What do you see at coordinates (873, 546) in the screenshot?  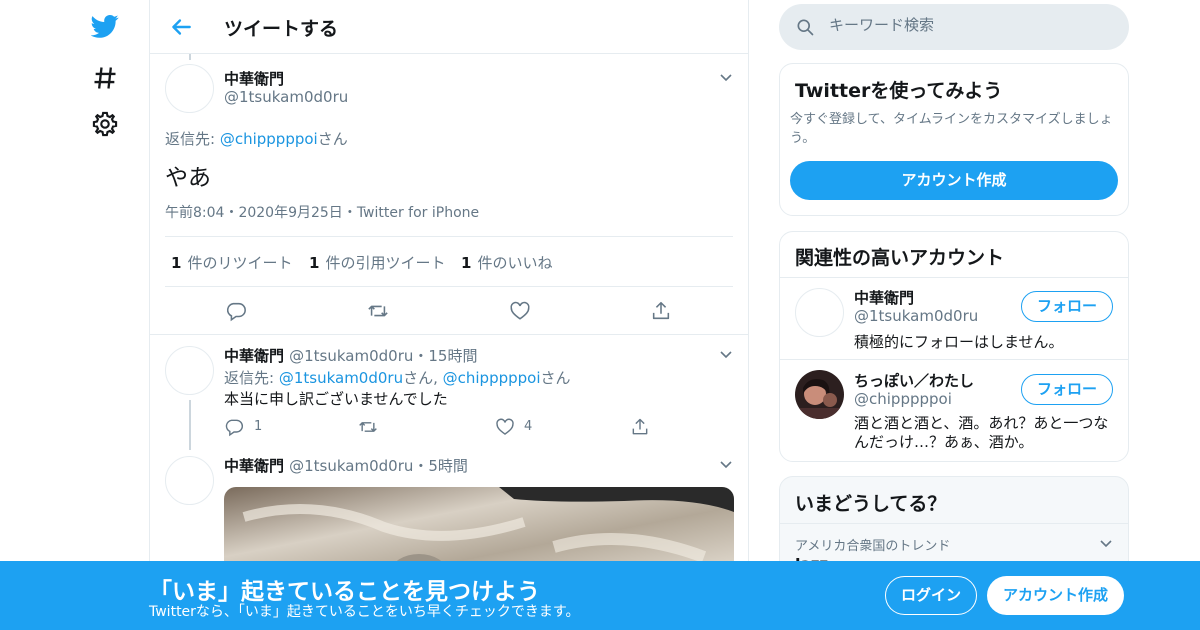 I see `trend-location: アメリカ合衆国のトレンド` at bounding box center [873, 546].